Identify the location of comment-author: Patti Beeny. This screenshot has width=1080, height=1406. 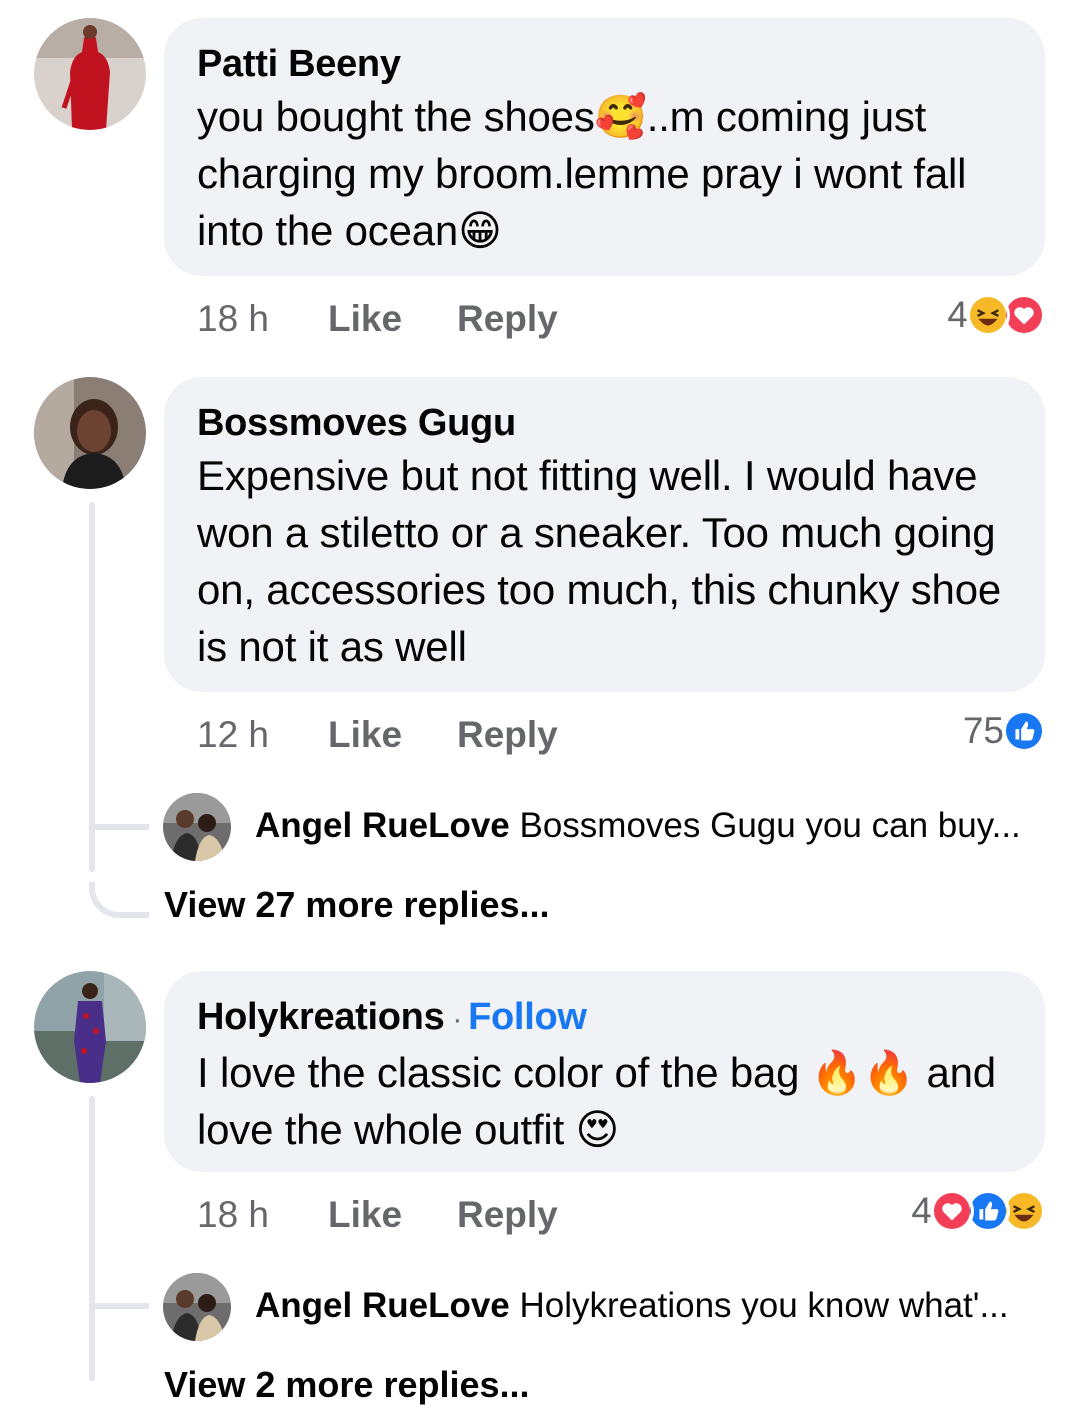
(604, 64).